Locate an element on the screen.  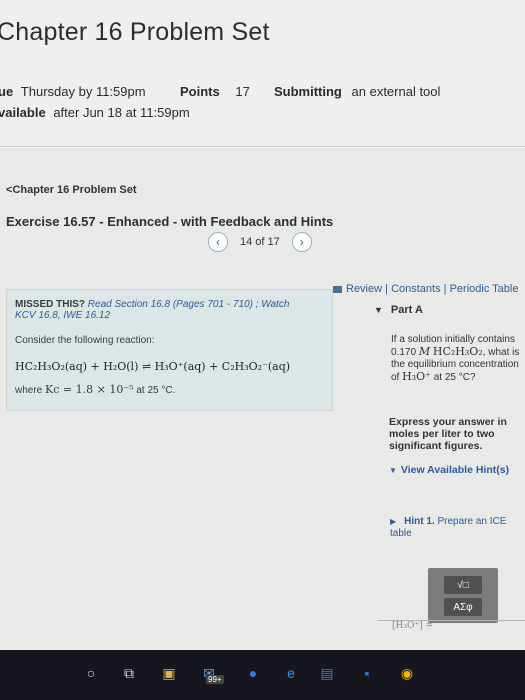
part-a-toggle: ▼ Part A is located at coordinates (398, 310).